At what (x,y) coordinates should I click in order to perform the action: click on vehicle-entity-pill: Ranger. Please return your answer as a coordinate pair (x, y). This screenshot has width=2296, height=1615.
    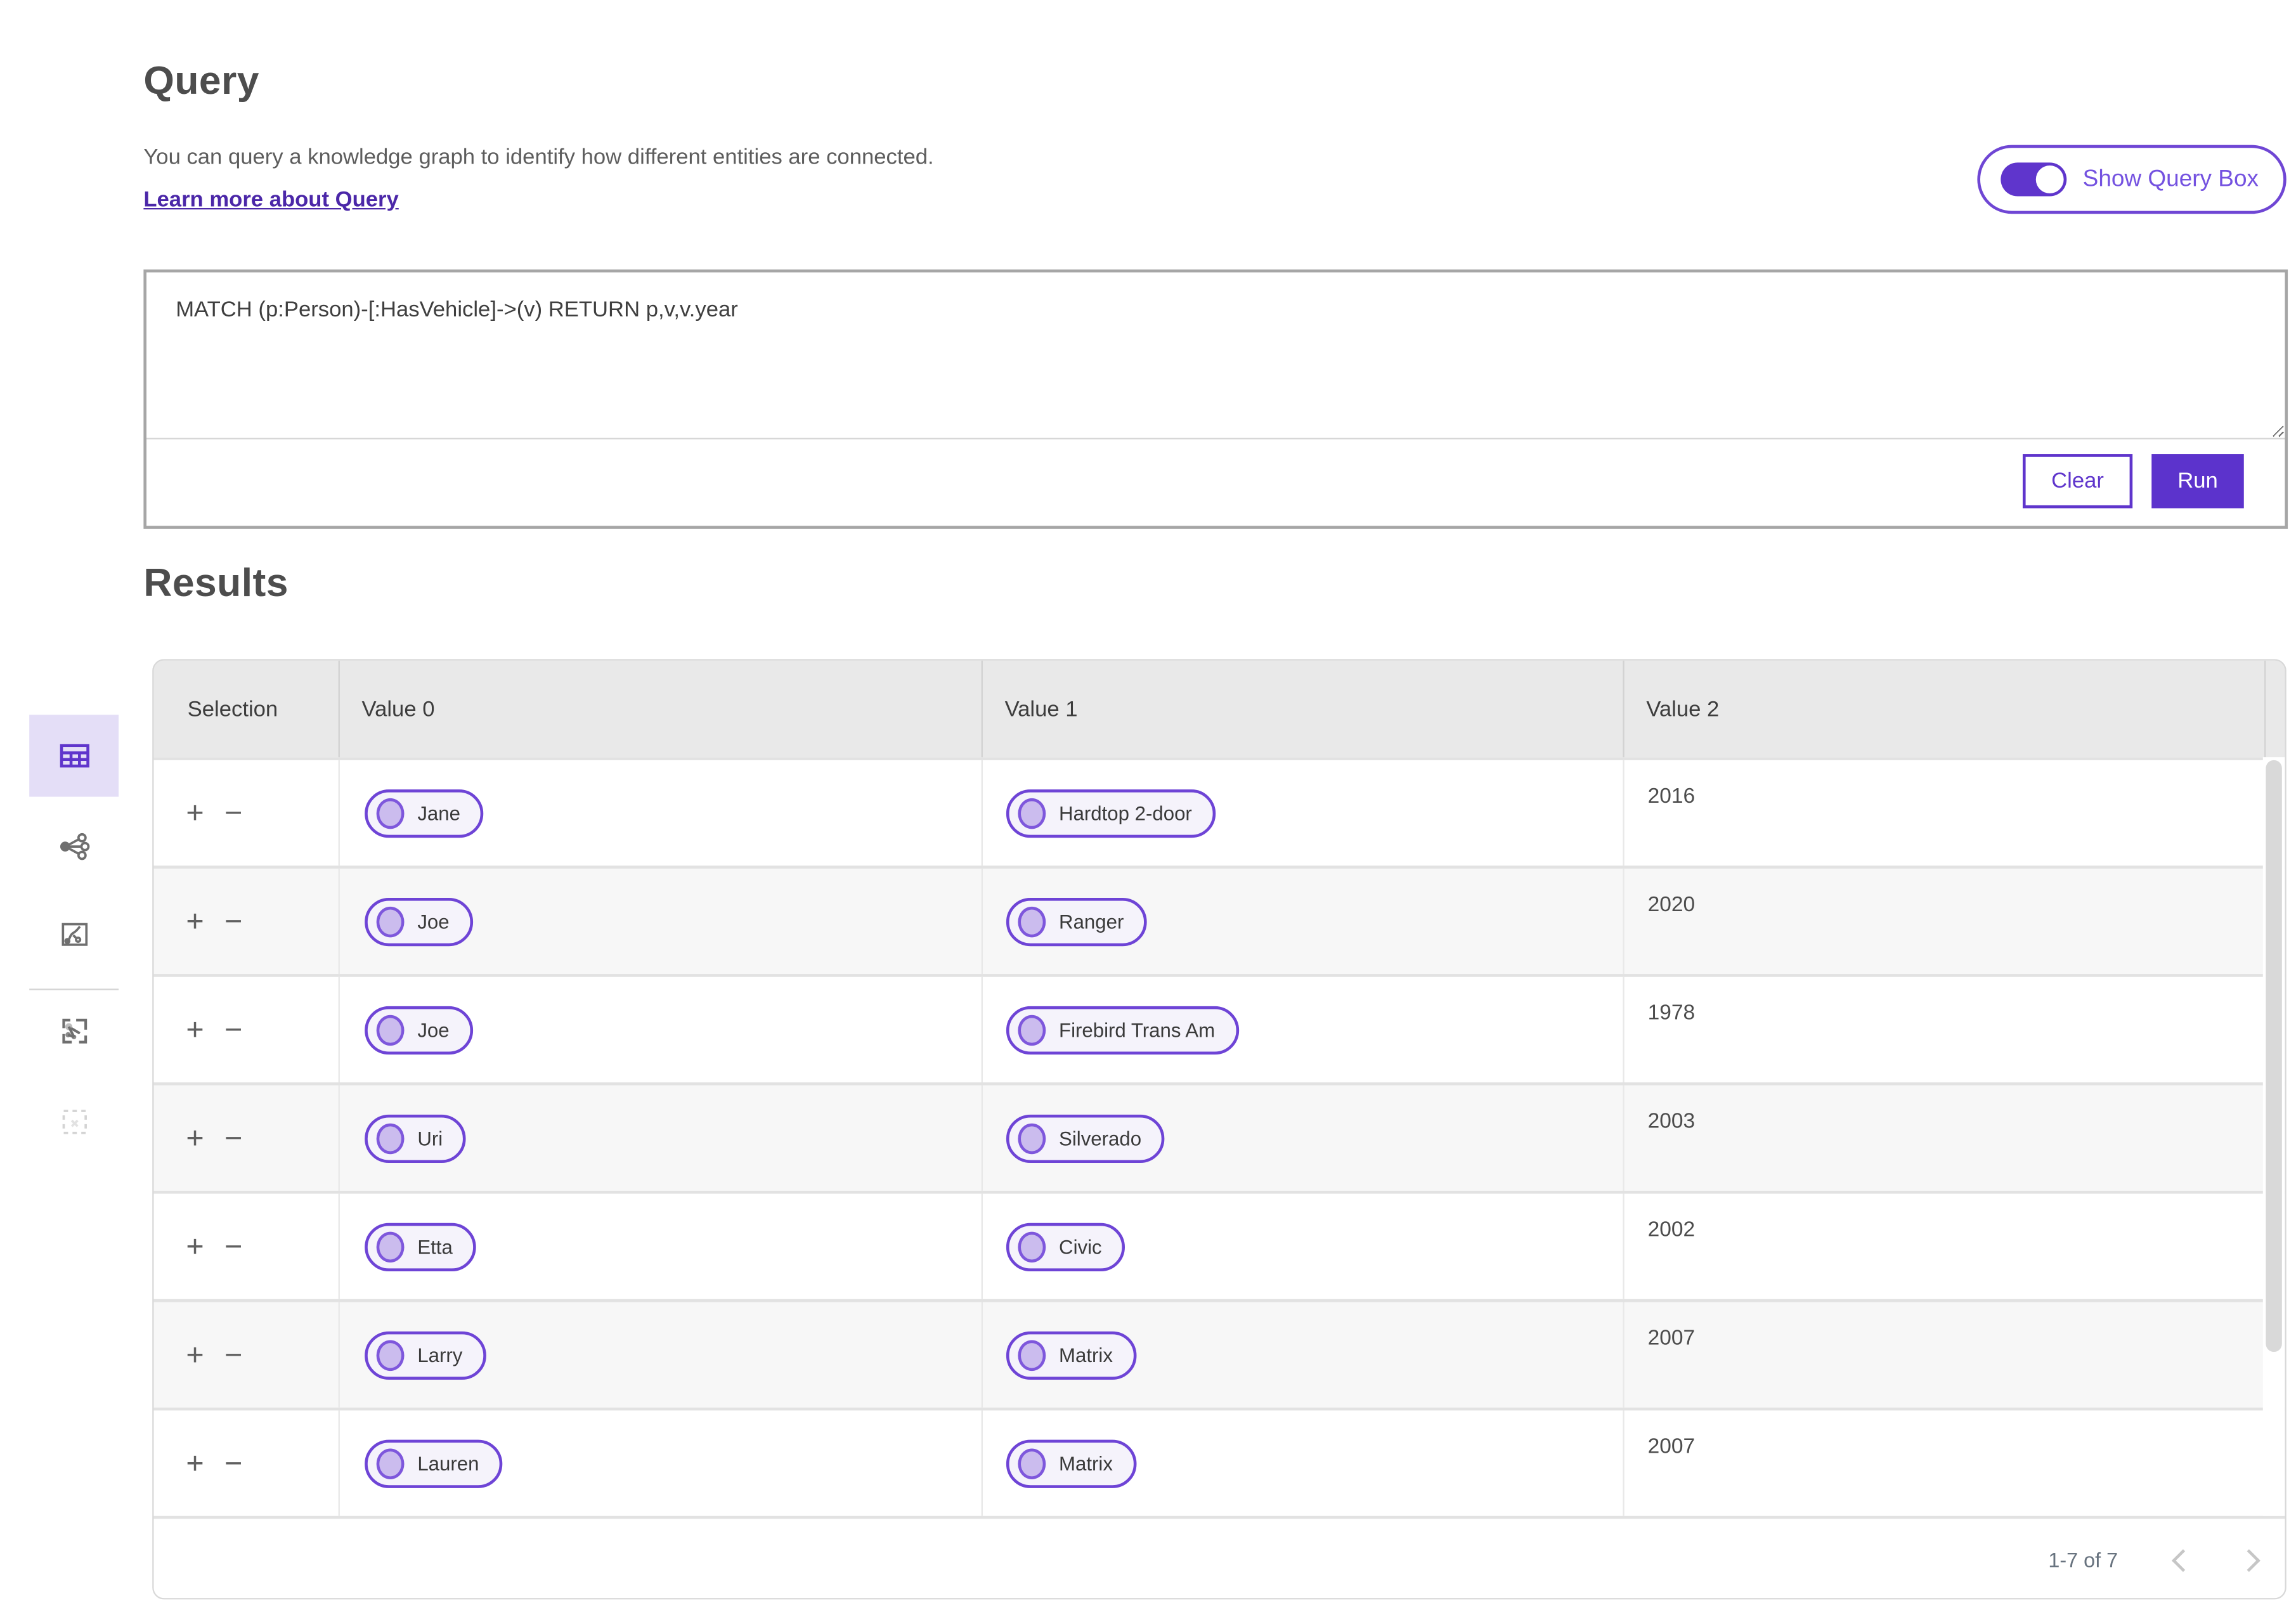
    Looking at the image, I should click on (1077, 921).